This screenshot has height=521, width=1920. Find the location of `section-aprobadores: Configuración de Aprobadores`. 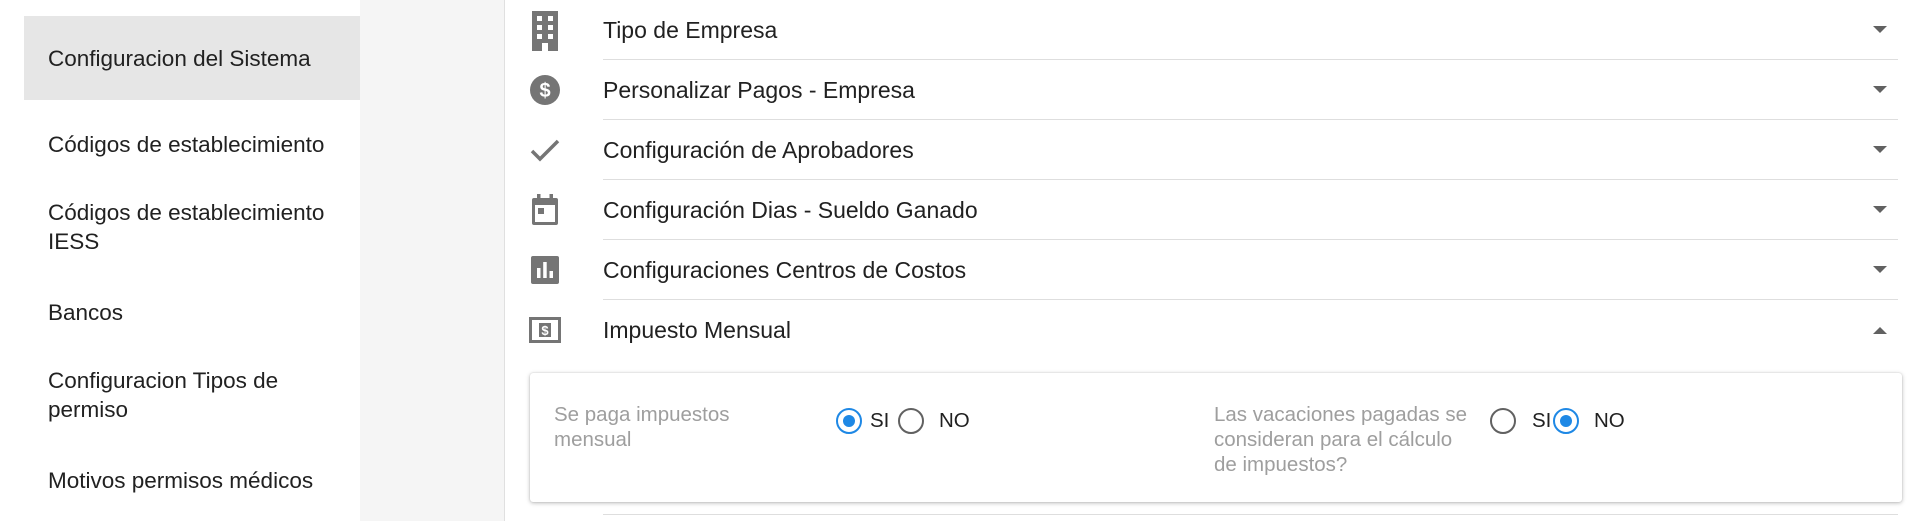

section-aprobadores: Configuración de Aprobadores is located at coordinates (1212, 150).